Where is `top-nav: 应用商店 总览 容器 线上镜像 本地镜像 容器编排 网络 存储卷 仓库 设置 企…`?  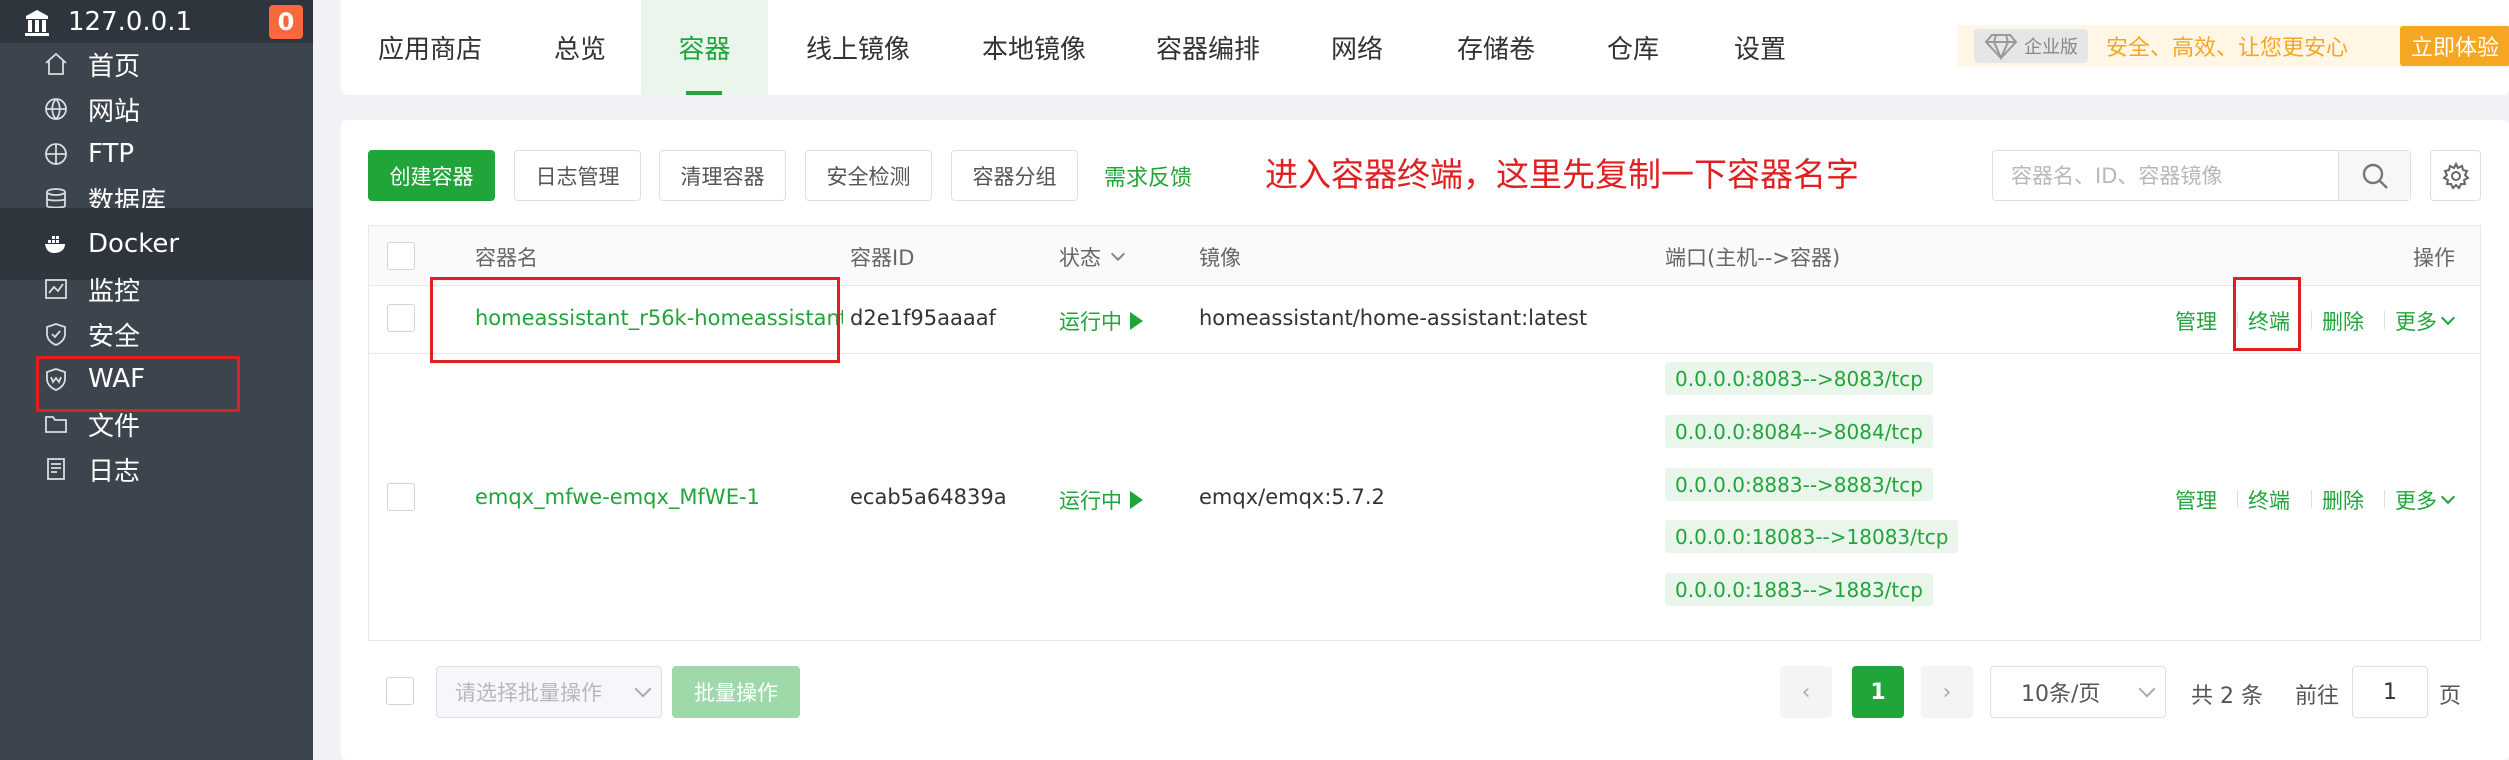 top-nav: 应用商店 总览 容器 线上镜像 本地镜像 容器编排 网络 存储卷 仓库 设置 企… is located at coordinates (1425, 47).